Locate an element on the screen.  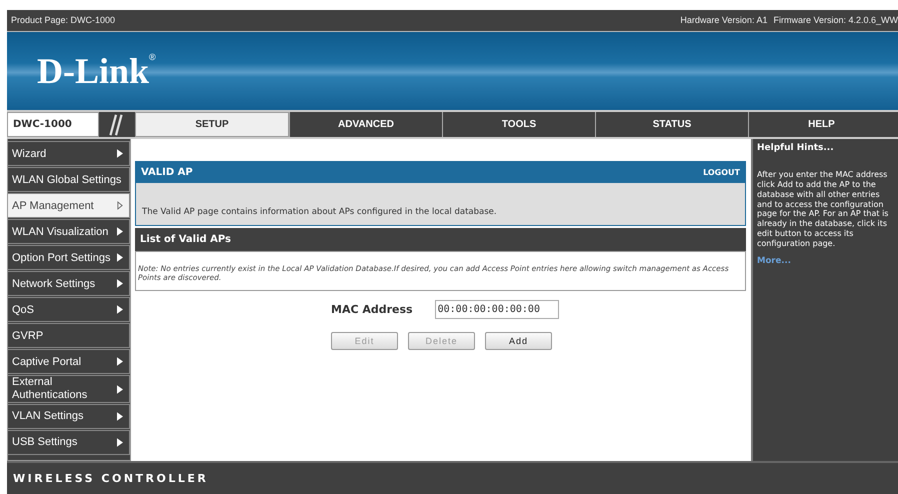
sidebar-item: Wizard is located at coordinates (69, 153).